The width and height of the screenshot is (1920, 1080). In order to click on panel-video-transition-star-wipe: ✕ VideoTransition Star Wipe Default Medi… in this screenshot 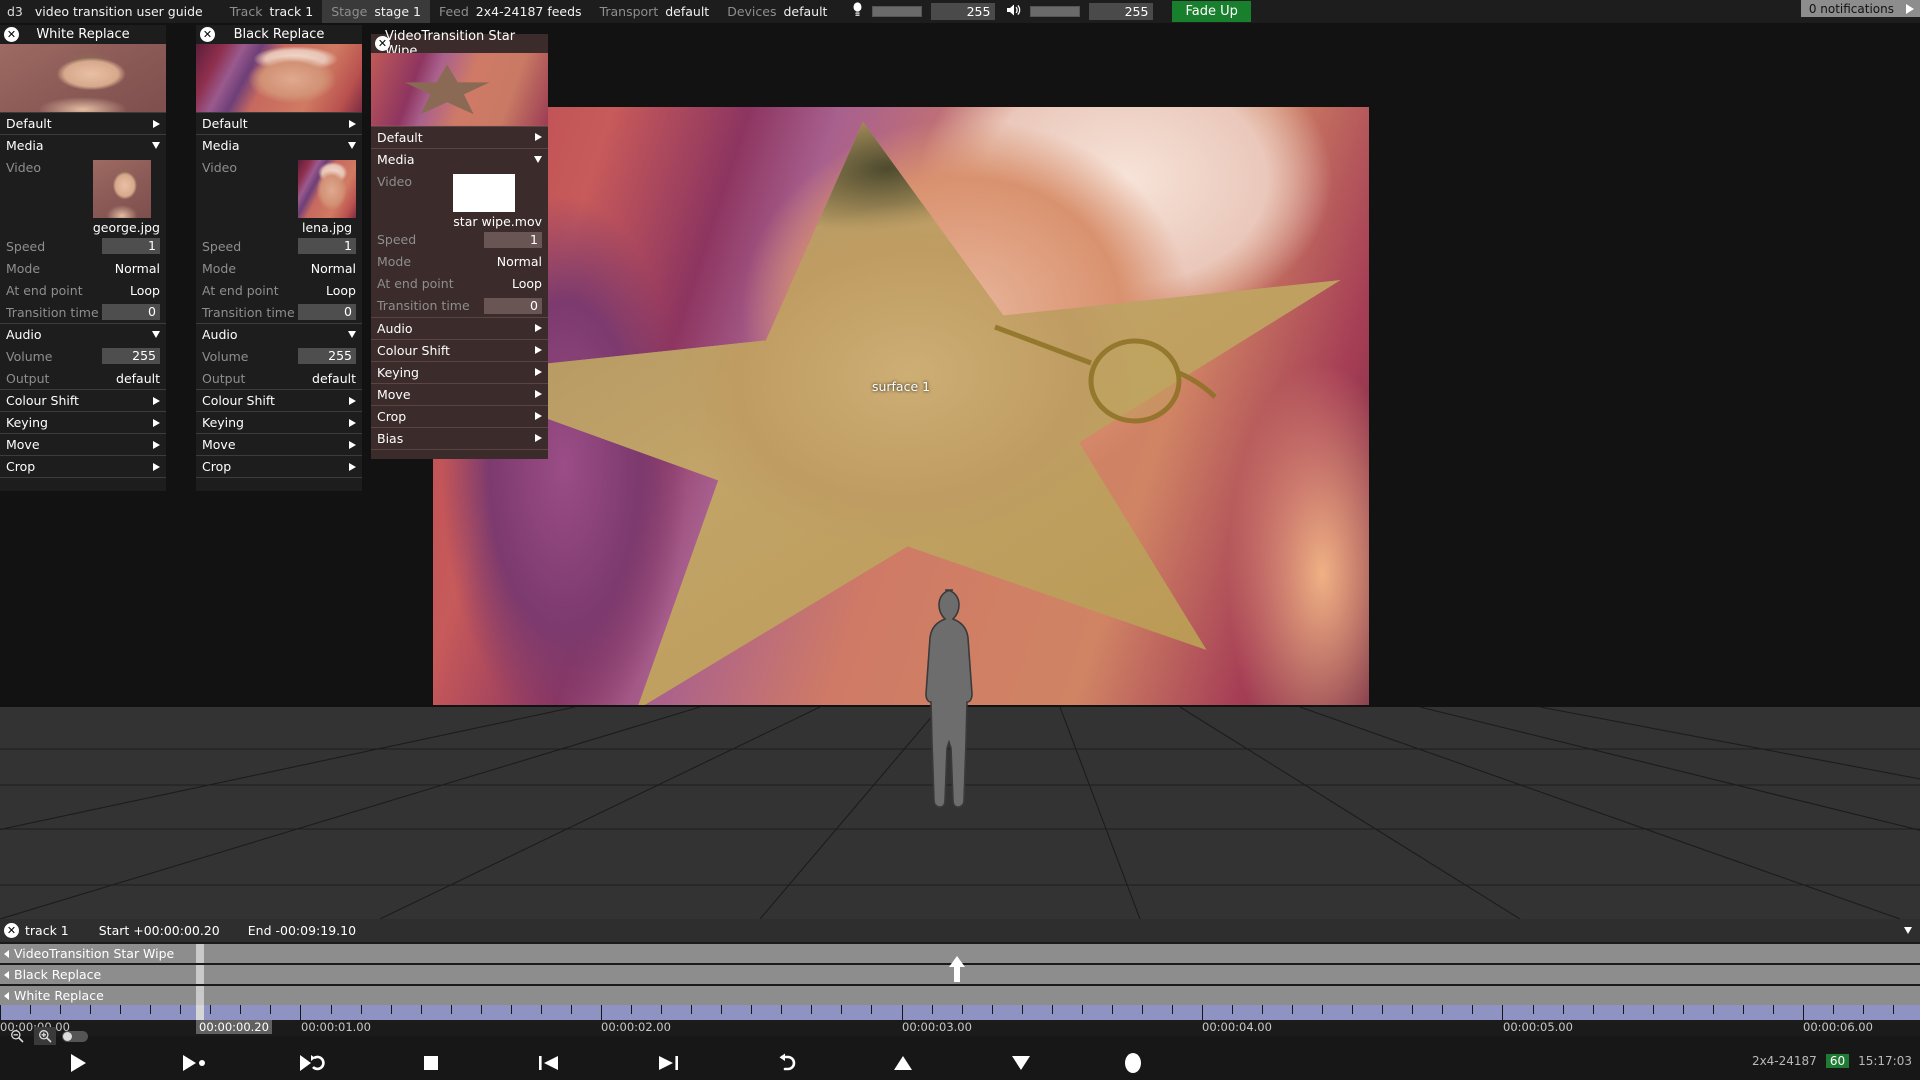, I will do `click(459, 244)`.